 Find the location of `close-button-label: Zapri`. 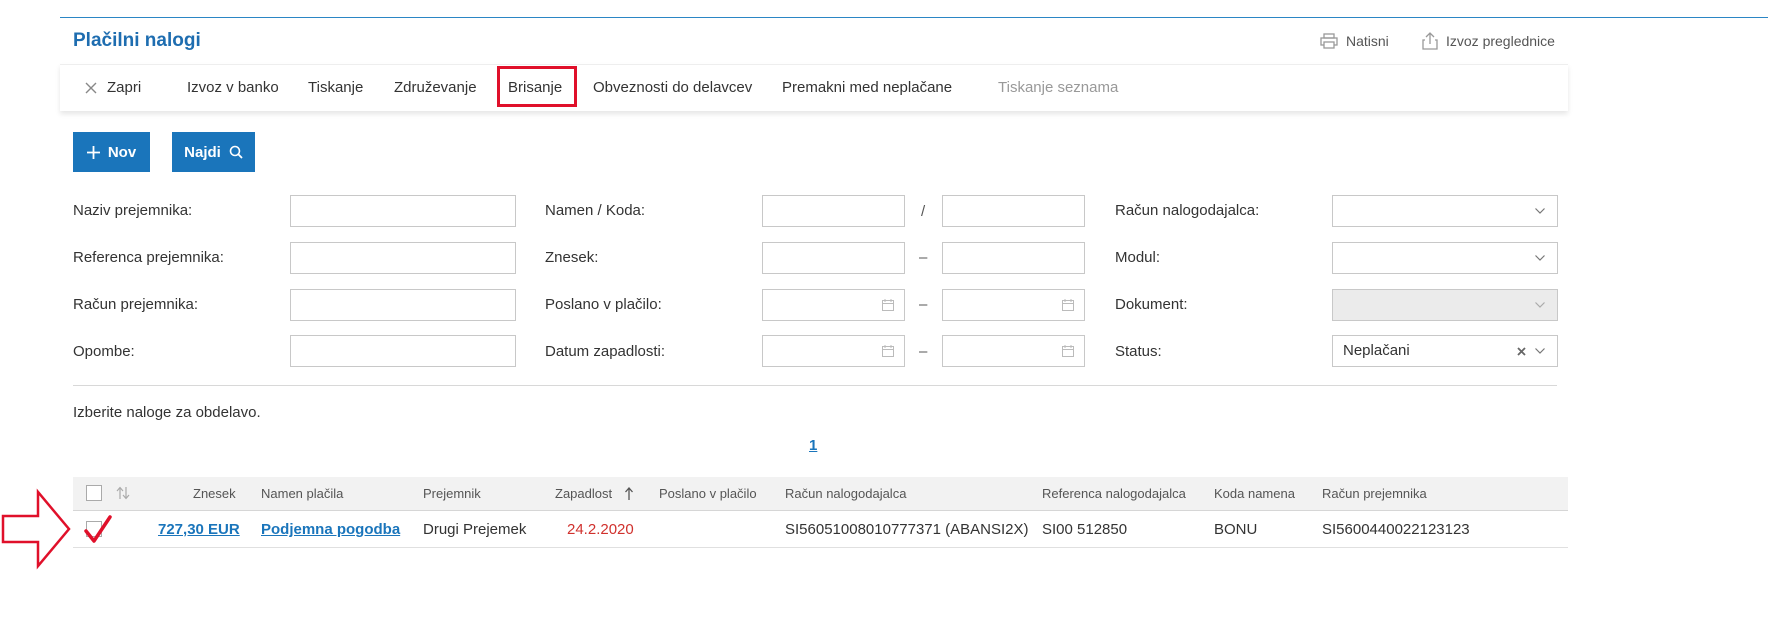

close-button-label: Zapri is located at coordinates (124, 87).